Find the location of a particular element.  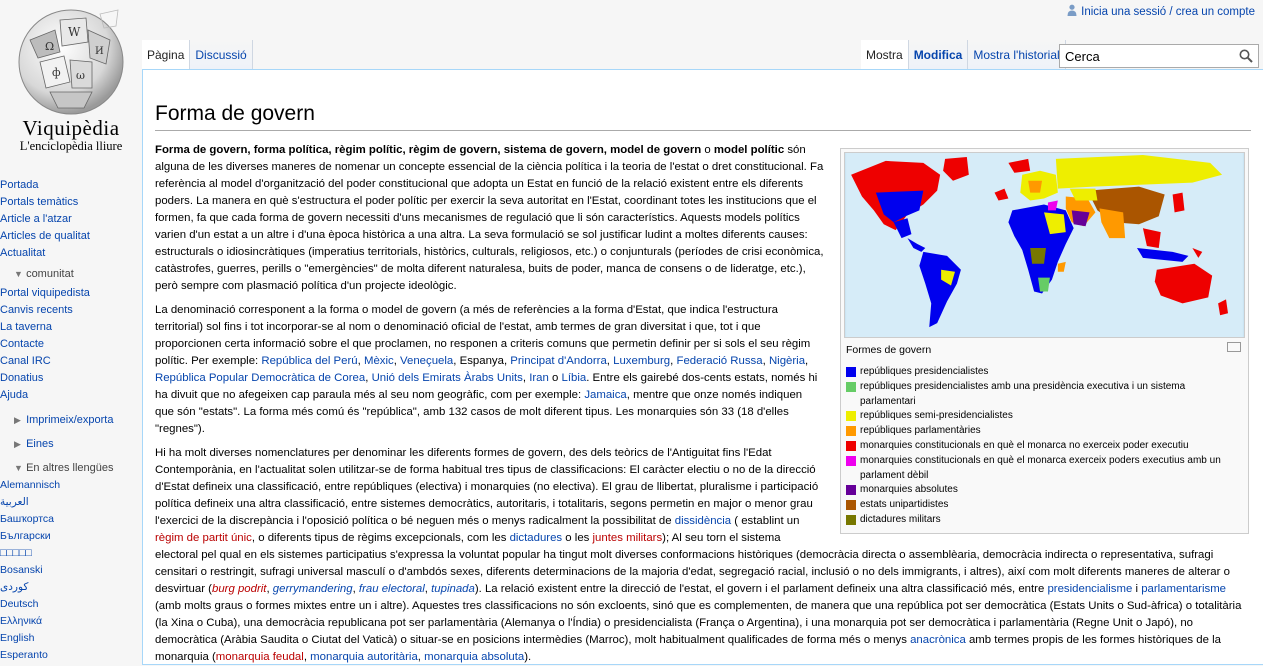

tools-portlet-toggle: ▶ Eines is located at coordinates (71, 447).